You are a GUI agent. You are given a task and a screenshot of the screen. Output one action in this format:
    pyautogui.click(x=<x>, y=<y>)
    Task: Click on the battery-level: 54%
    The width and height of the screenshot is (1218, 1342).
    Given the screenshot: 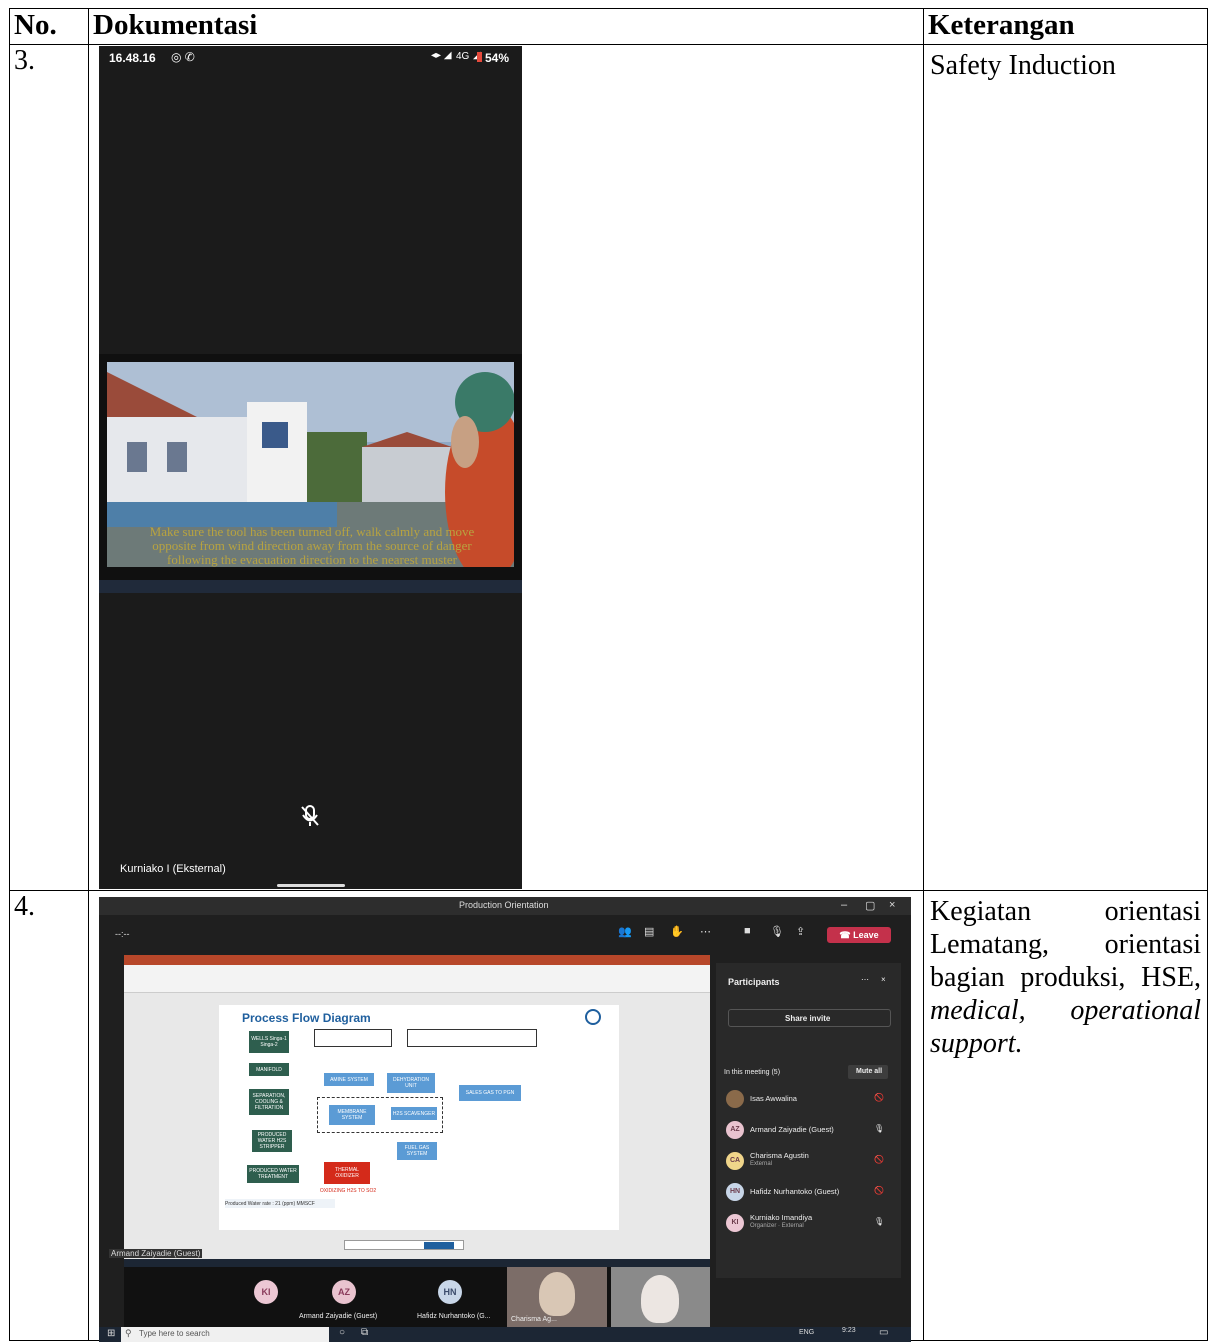 What is the action you would take?
    pyautogui.click(x=497, y=58)
    